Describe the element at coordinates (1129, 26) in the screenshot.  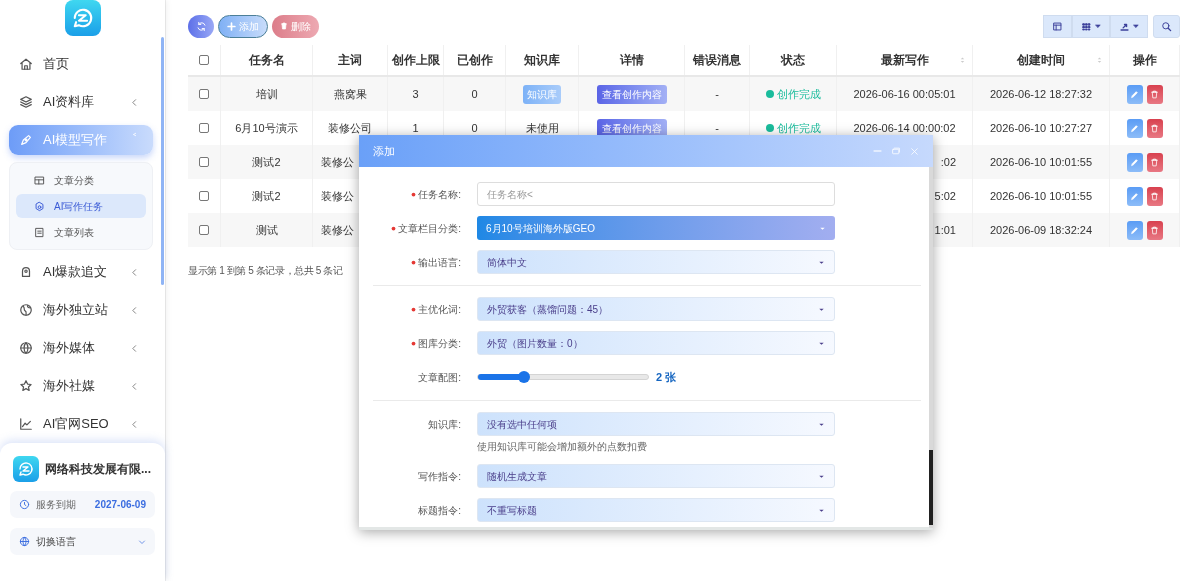
I see `export-button` at that location.